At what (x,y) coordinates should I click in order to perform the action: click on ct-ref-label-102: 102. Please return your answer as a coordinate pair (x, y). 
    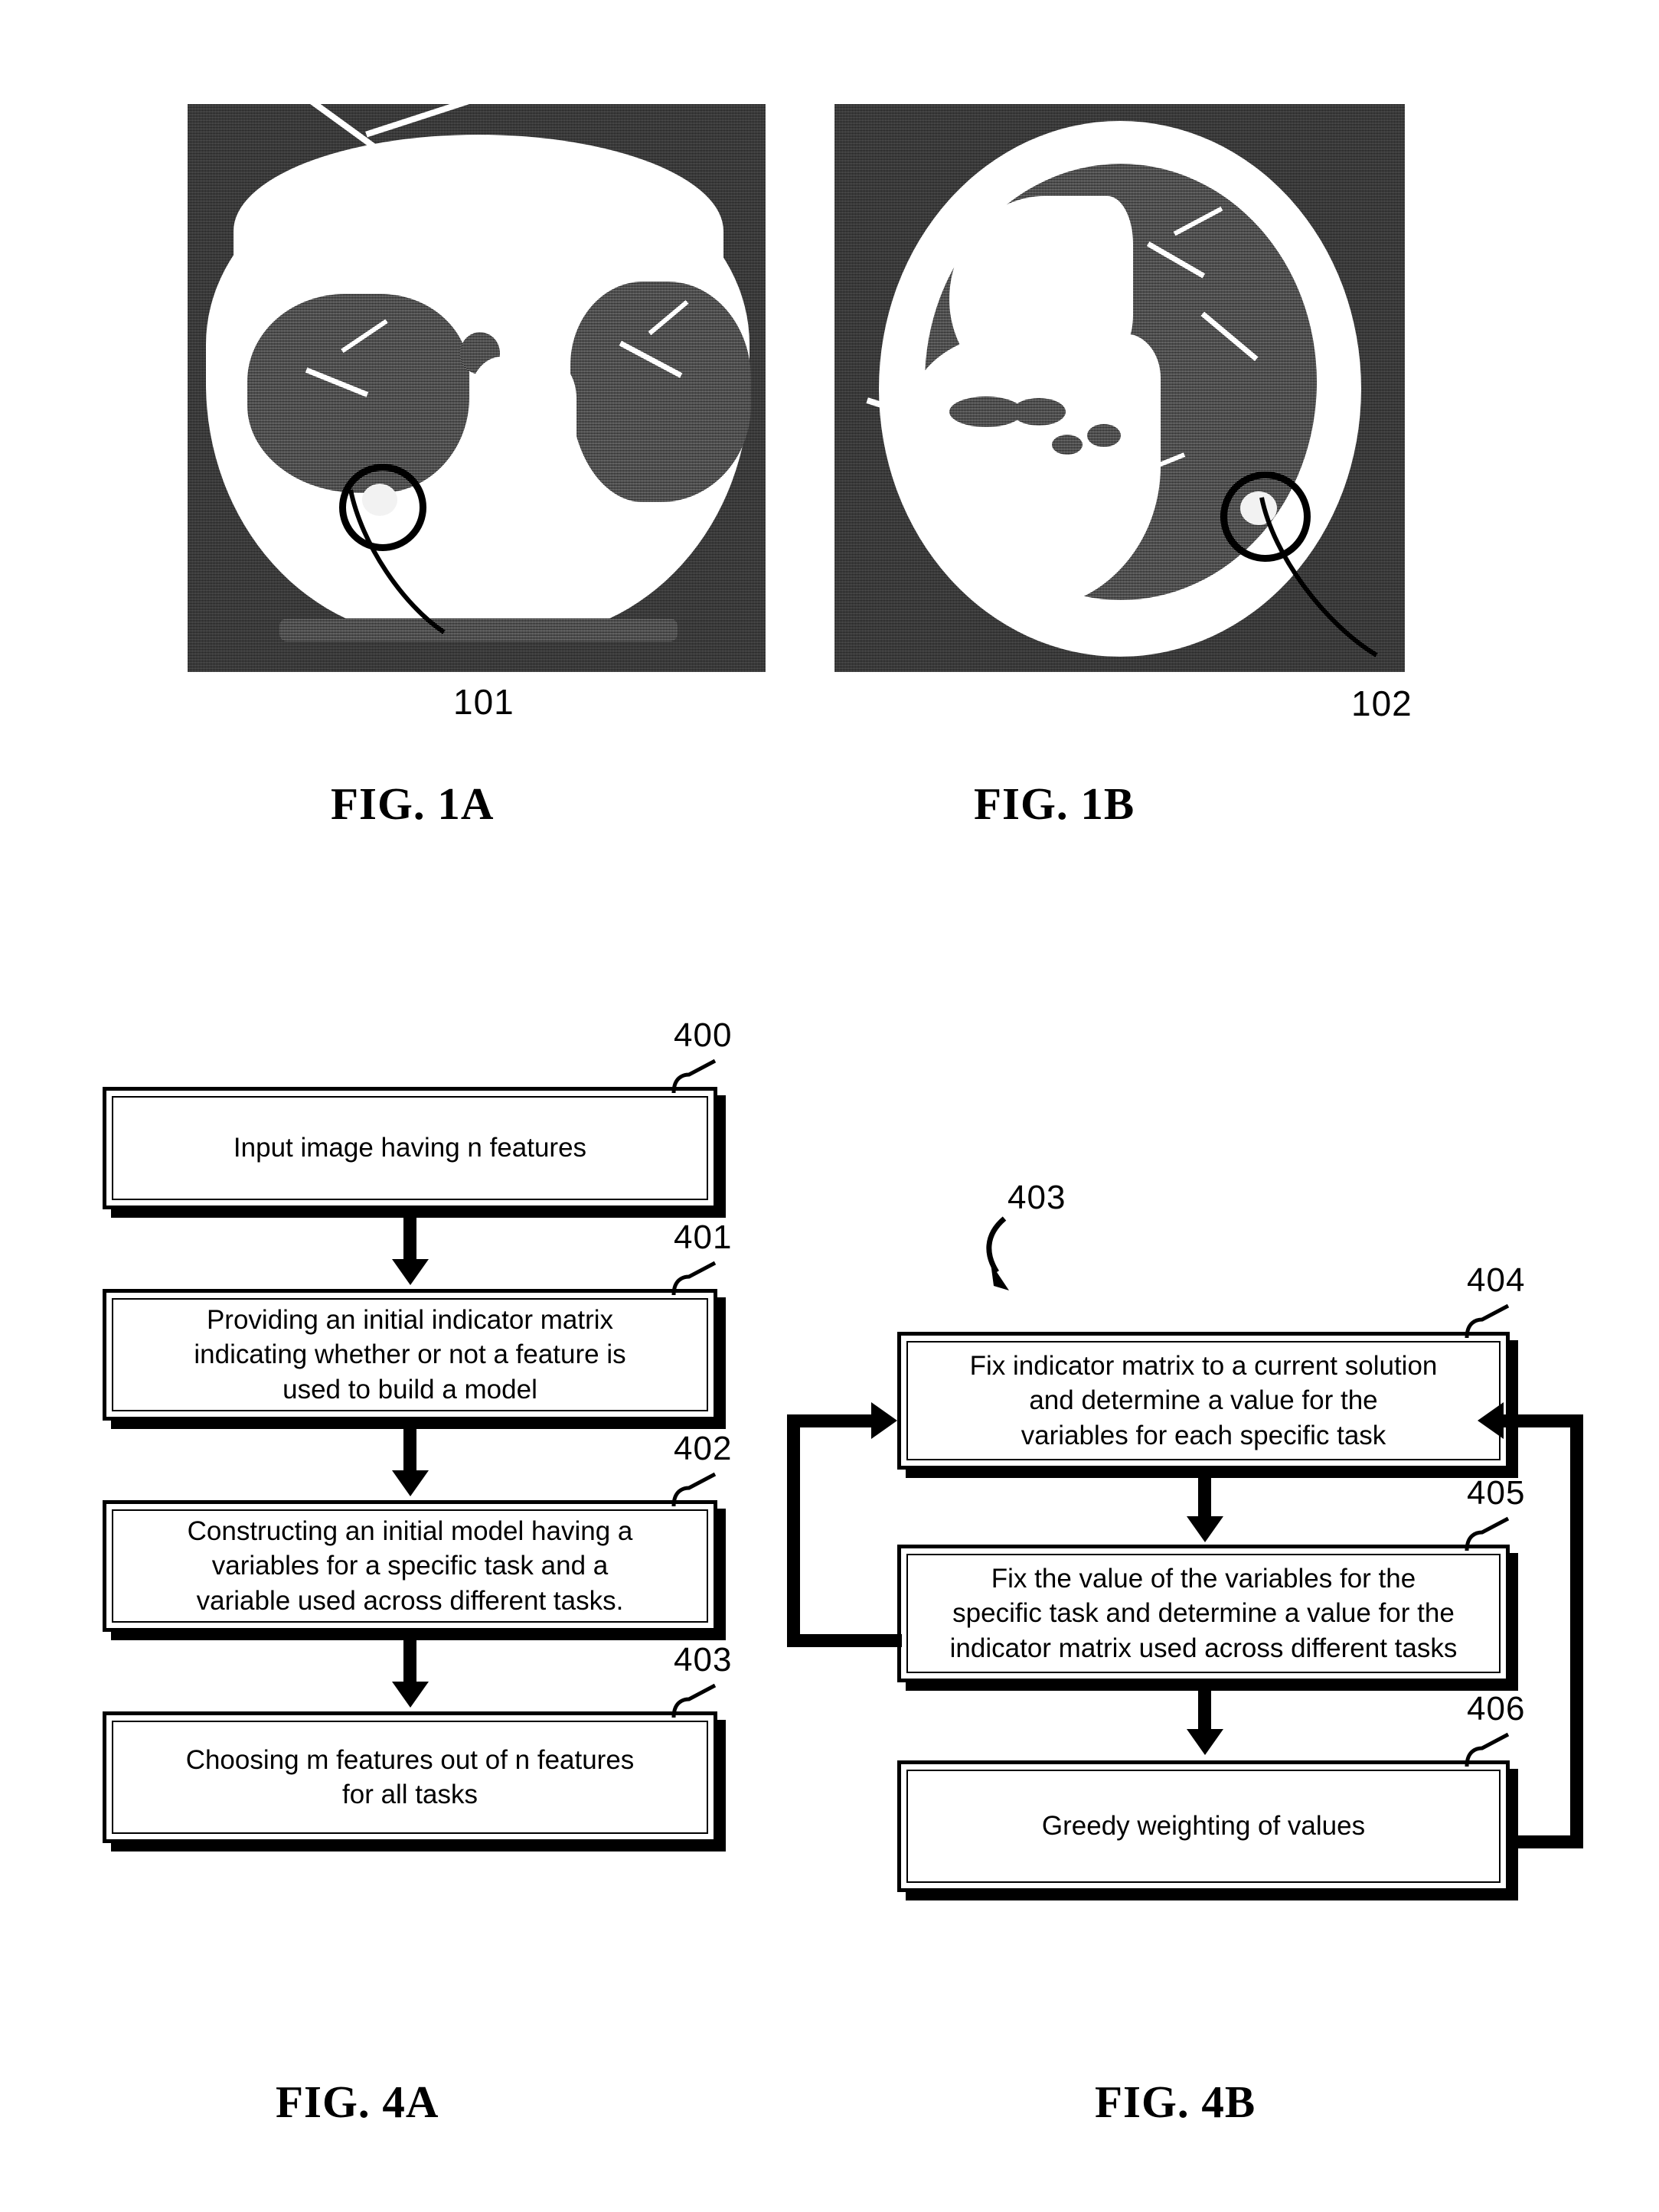
    Looking at the image, I should click on (1381, 703).